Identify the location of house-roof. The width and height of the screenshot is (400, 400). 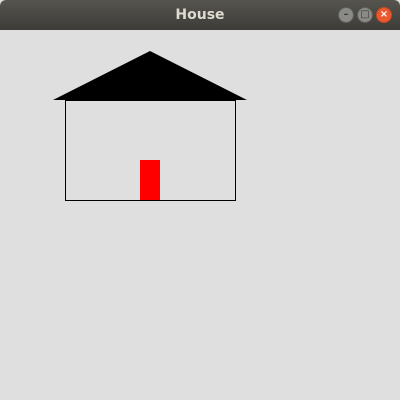
(150, 75).